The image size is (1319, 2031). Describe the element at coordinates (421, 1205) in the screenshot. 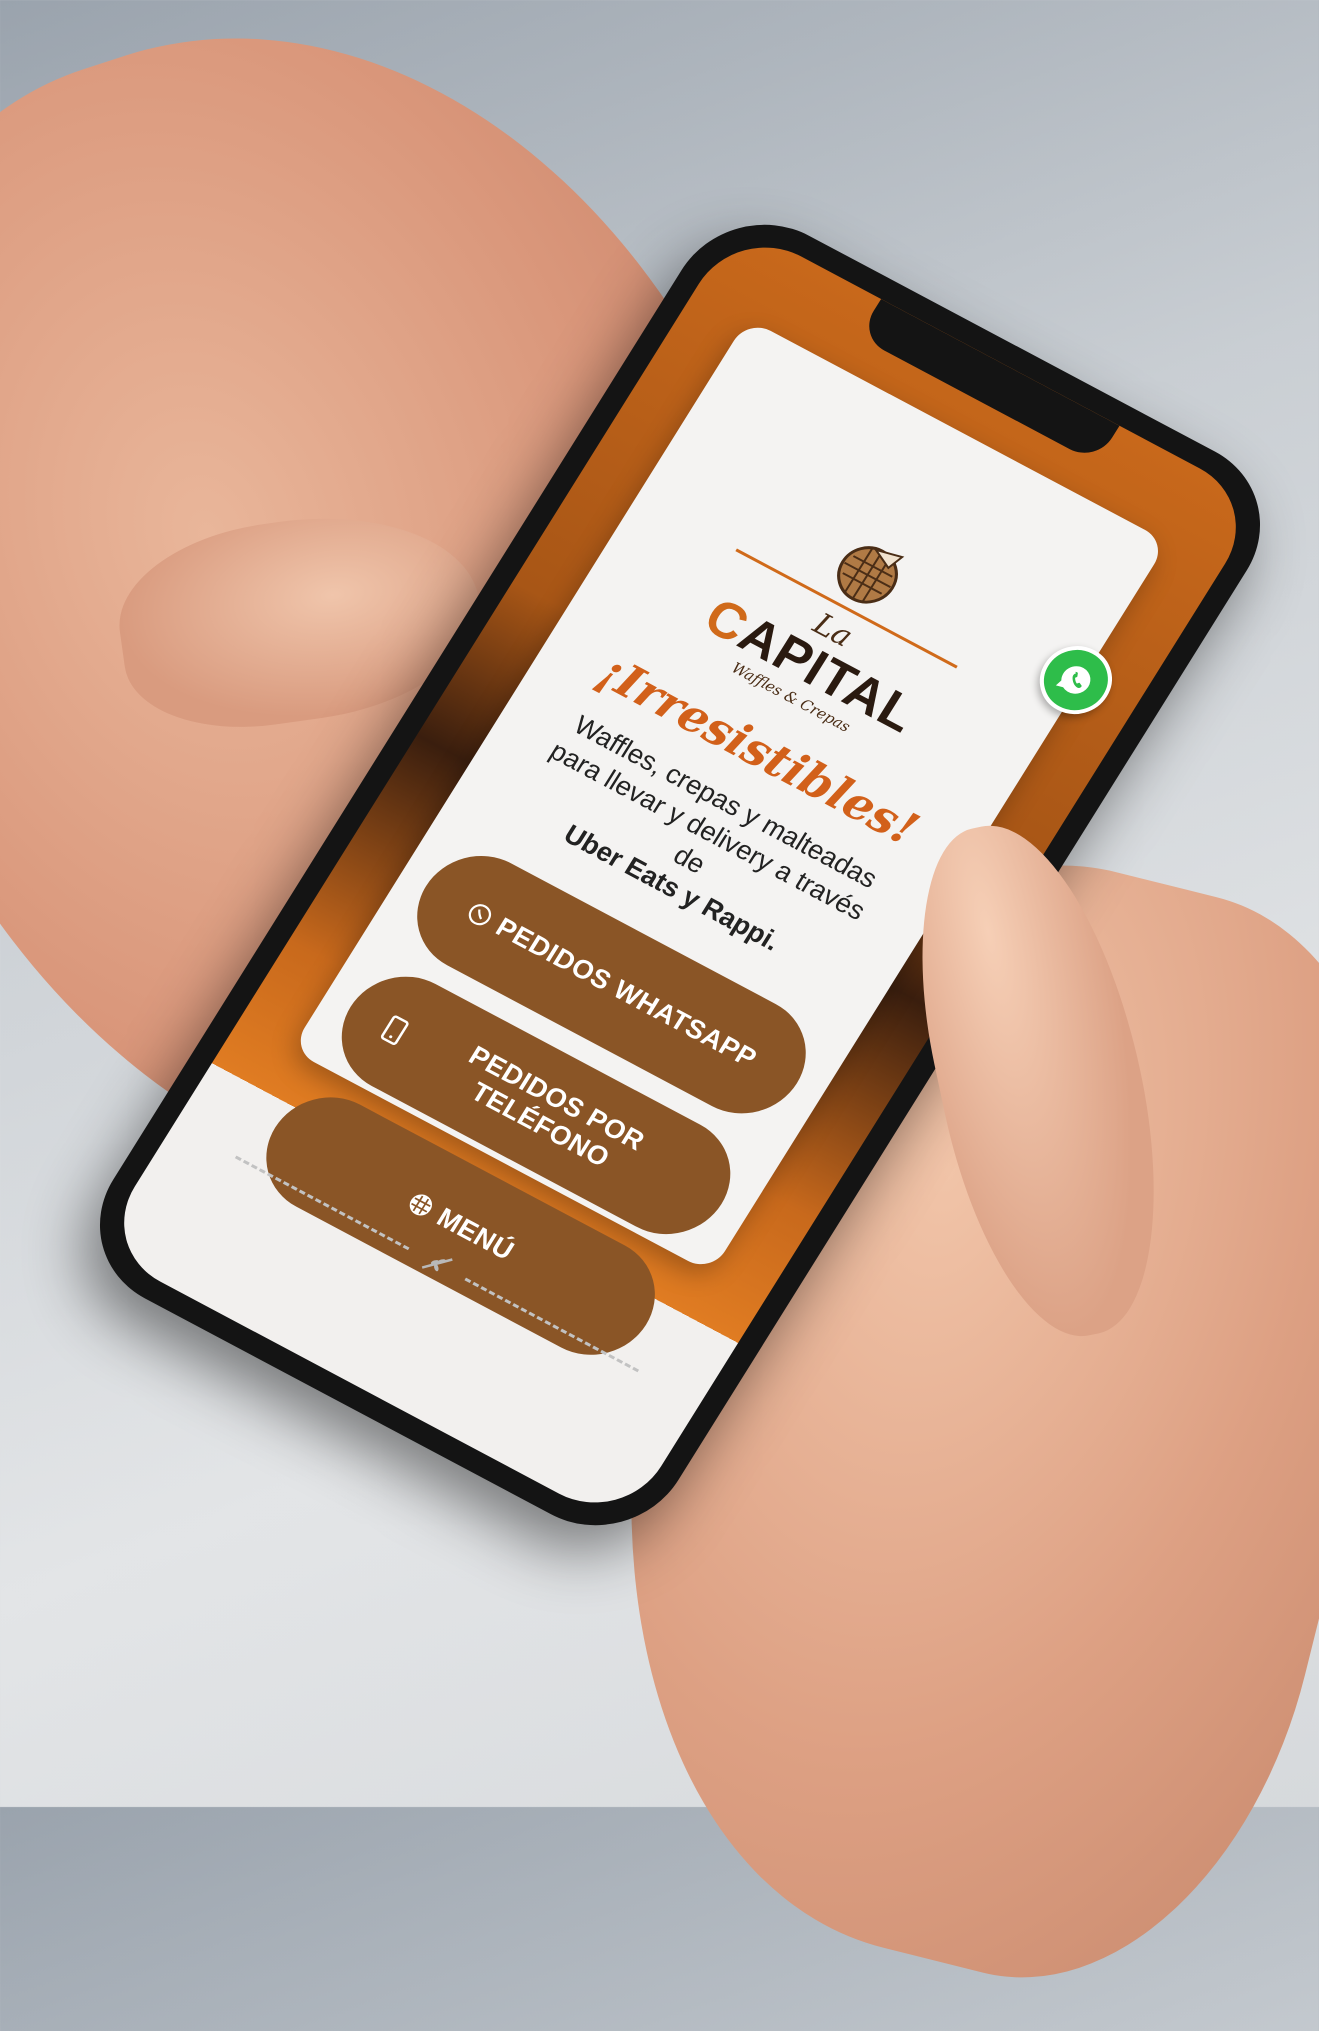

I see `waffle-icon` at that location.